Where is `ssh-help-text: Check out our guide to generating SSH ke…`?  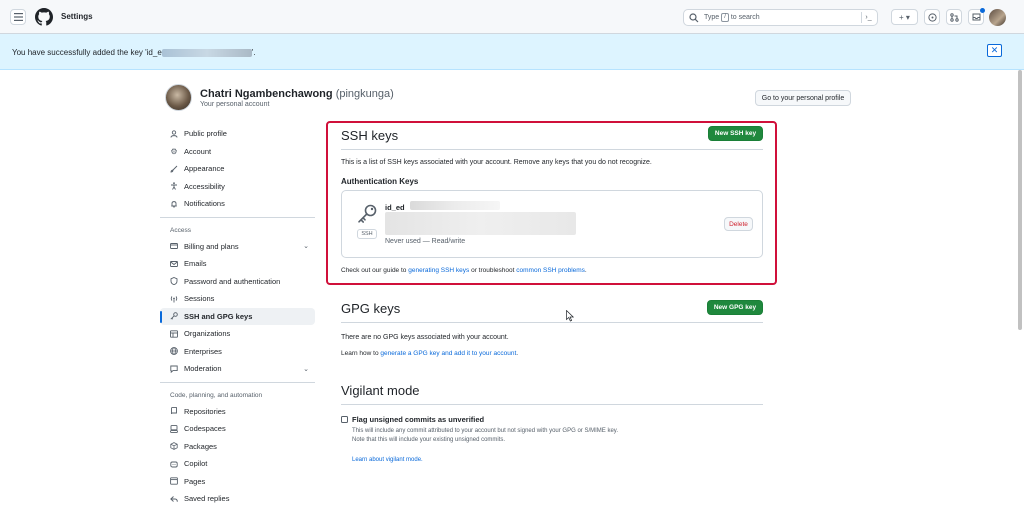 ssh-help-text: Check out our guide to generating SSH ke… is located at coordinates (464, 270).